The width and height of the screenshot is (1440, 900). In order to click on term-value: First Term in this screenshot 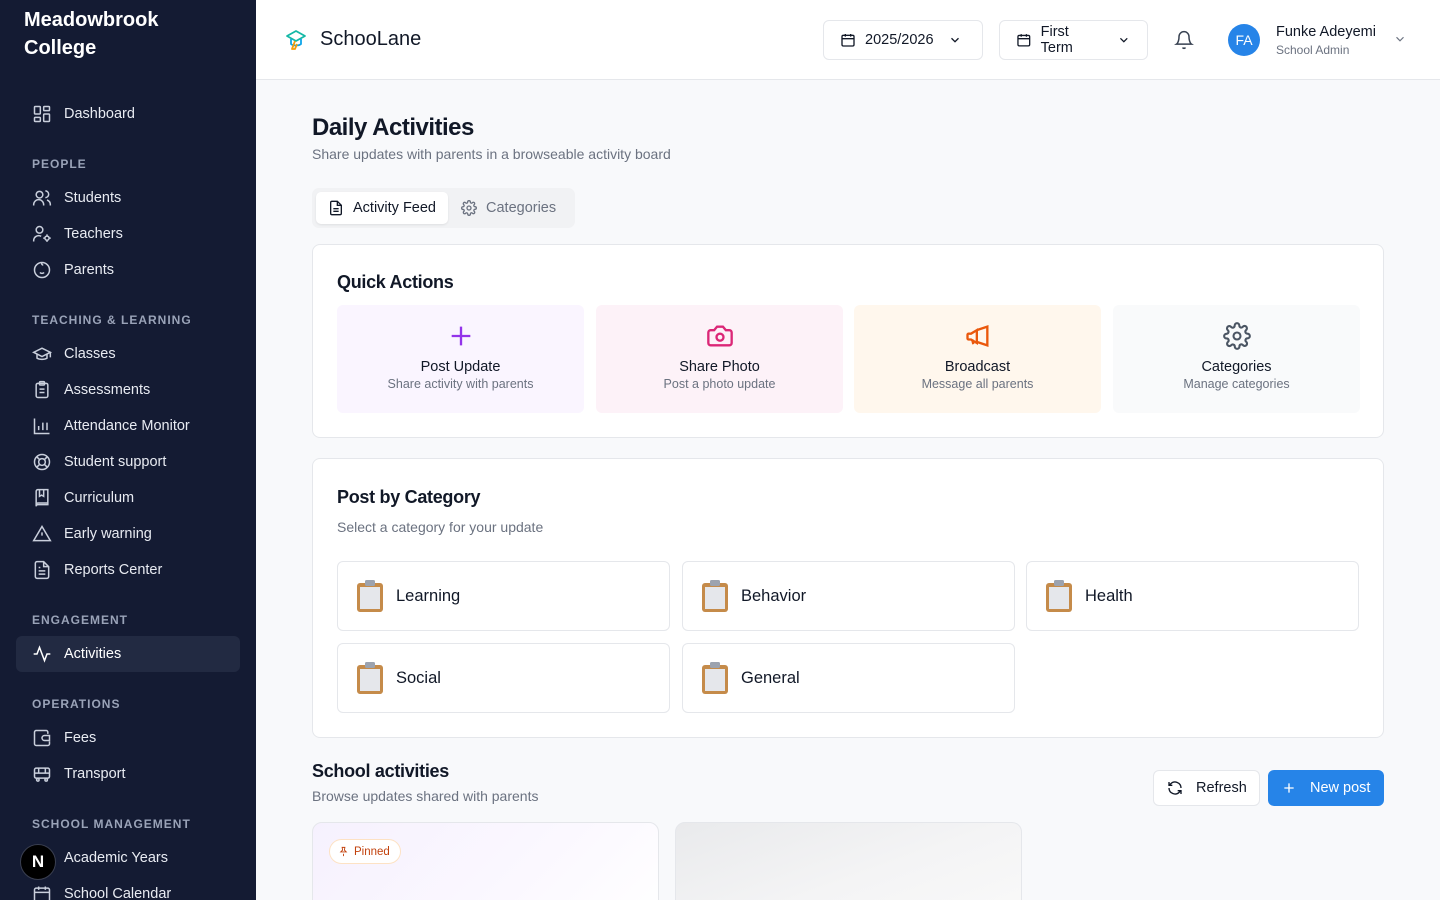, I will do `click(1056, 40)`.